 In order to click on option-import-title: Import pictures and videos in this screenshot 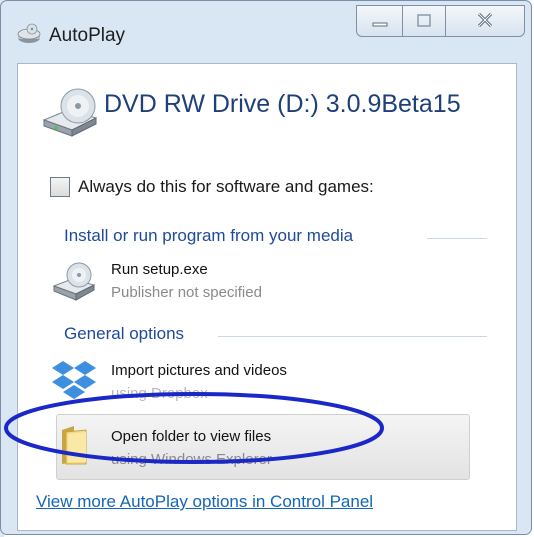, I will do `click(199, 370)`.